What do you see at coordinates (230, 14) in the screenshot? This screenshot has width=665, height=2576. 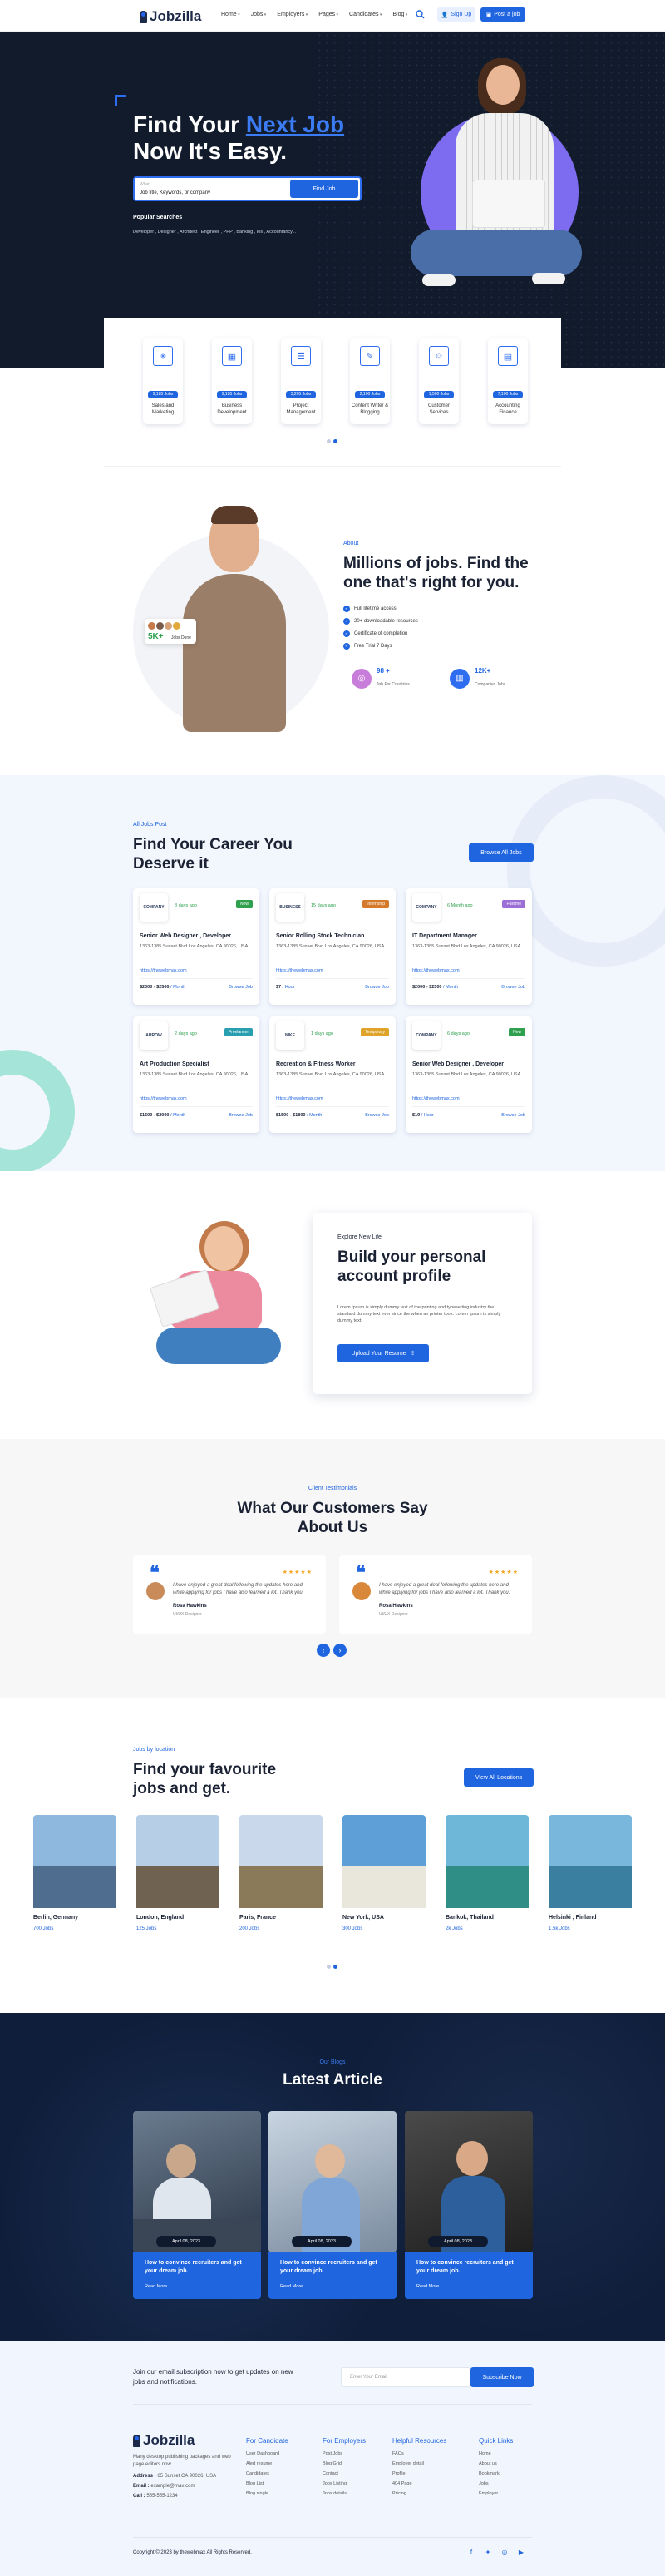 I see `nav-item-home: Home` at bounding box center [230, 14].